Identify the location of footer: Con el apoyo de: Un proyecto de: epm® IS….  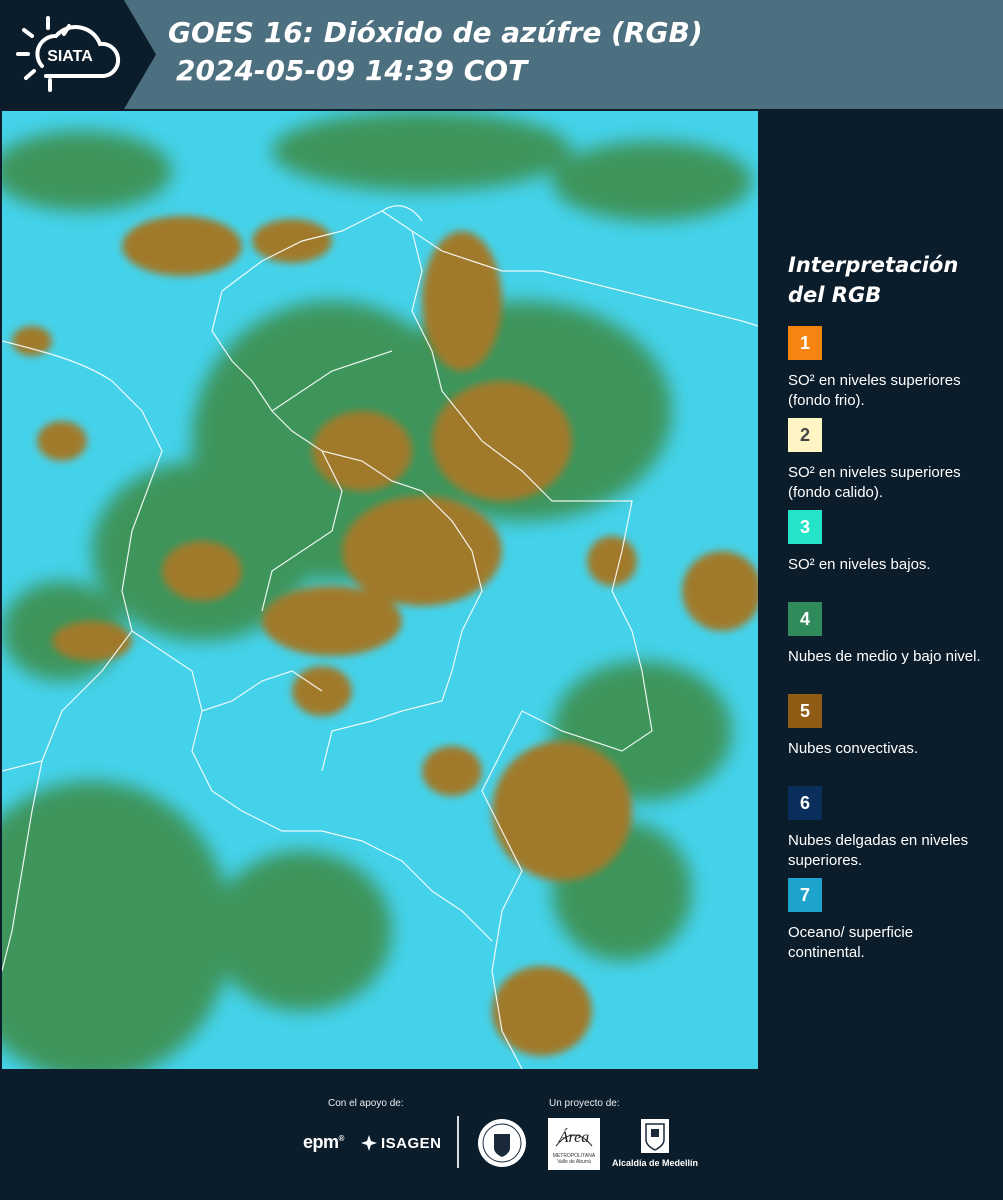
(501, 1135).